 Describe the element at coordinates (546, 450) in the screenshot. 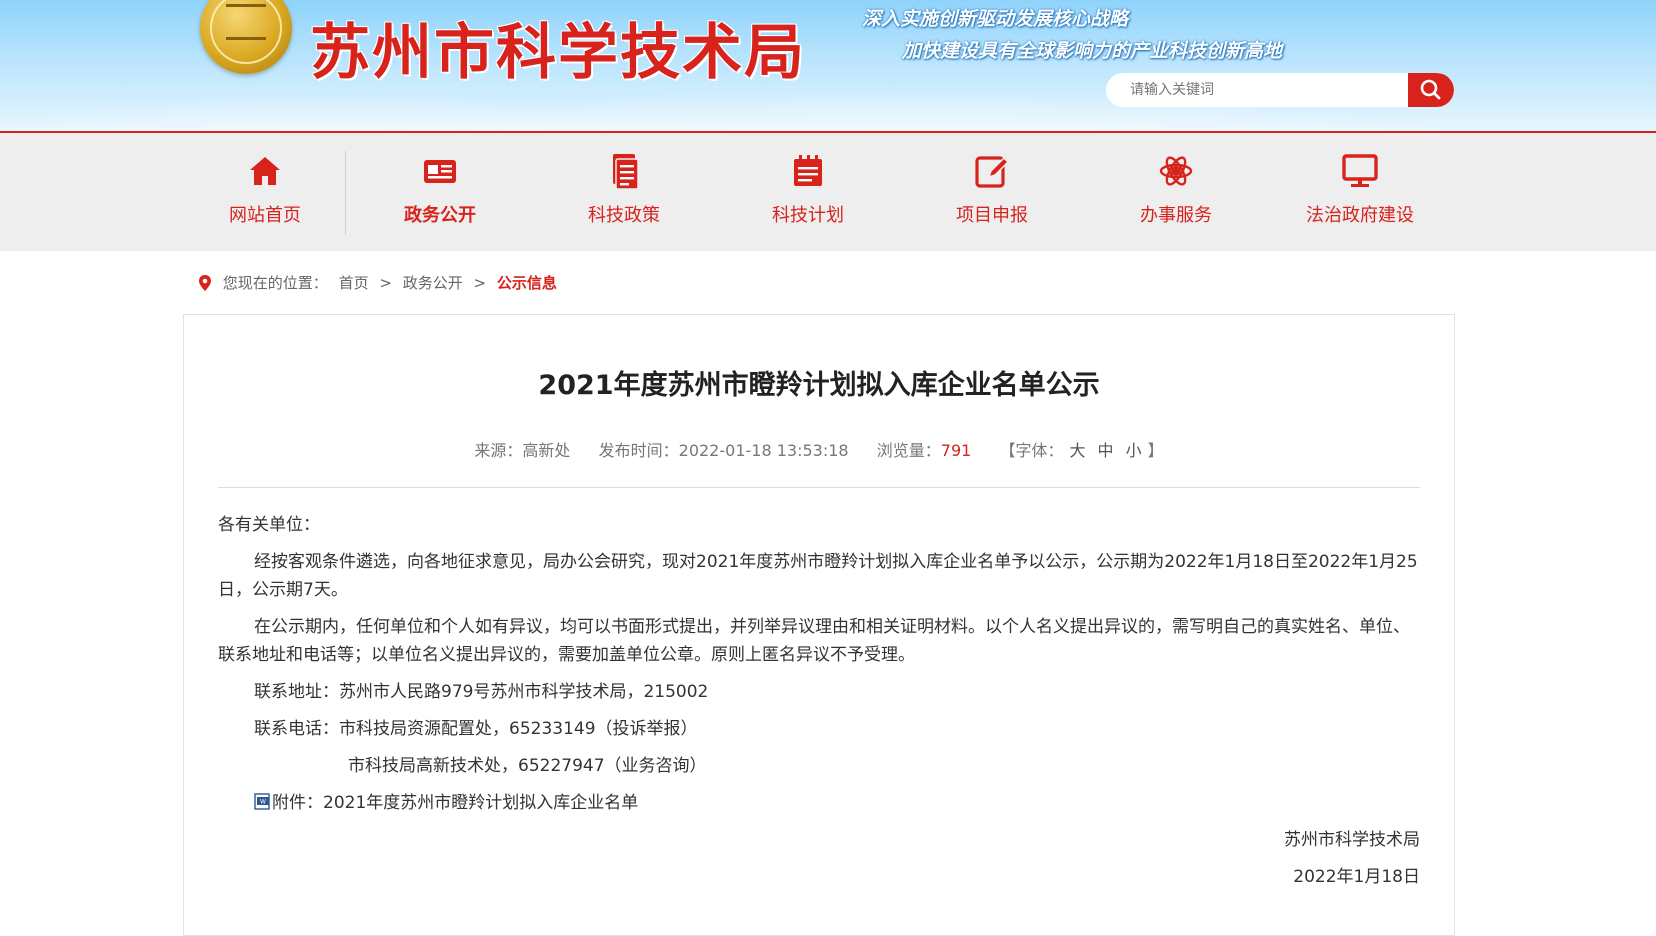

I see `source-value: 高新处` at that location.